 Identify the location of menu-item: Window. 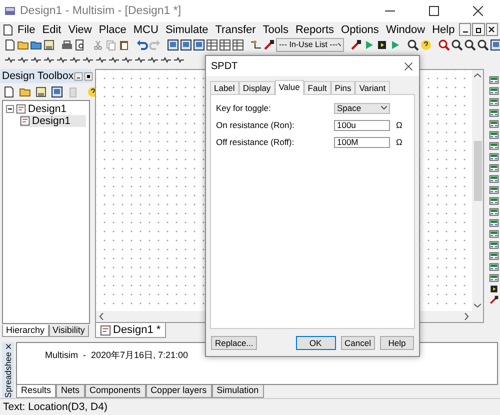
(405, 30).